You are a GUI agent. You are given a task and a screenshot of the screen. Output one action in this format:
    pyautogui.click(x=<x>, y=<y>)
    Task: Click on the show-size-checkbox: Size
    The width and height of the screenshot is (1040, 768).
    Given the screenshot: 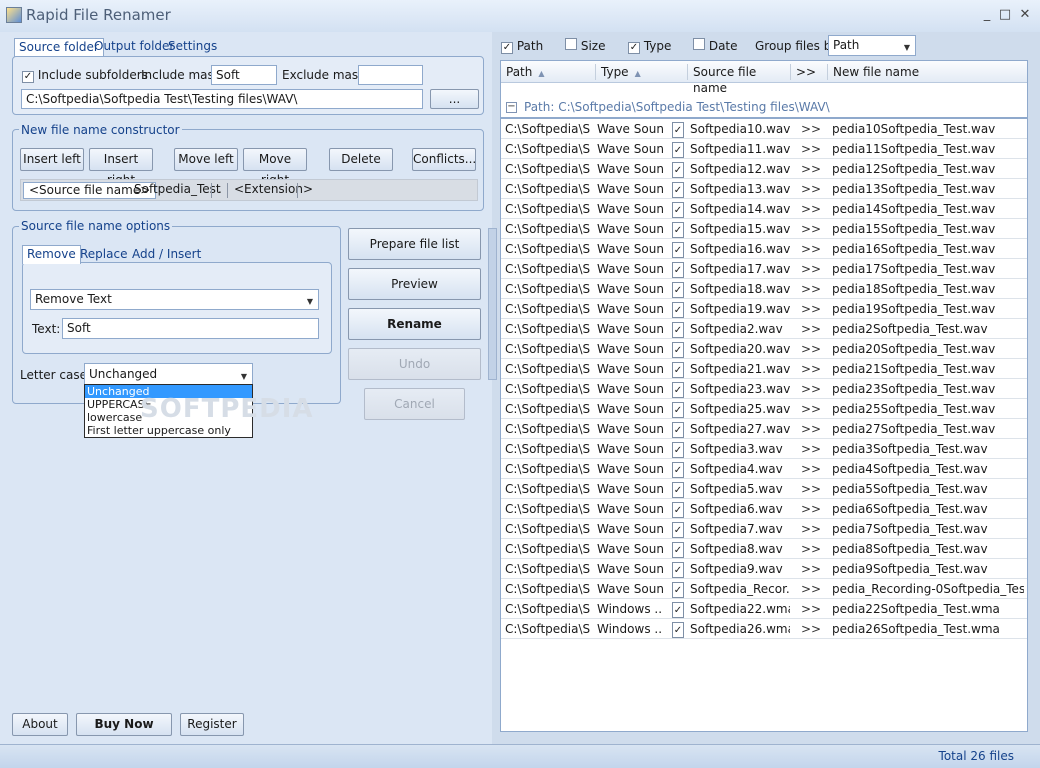 What is the action you would take?
    pyautogui.click(x=585, y=46)
    